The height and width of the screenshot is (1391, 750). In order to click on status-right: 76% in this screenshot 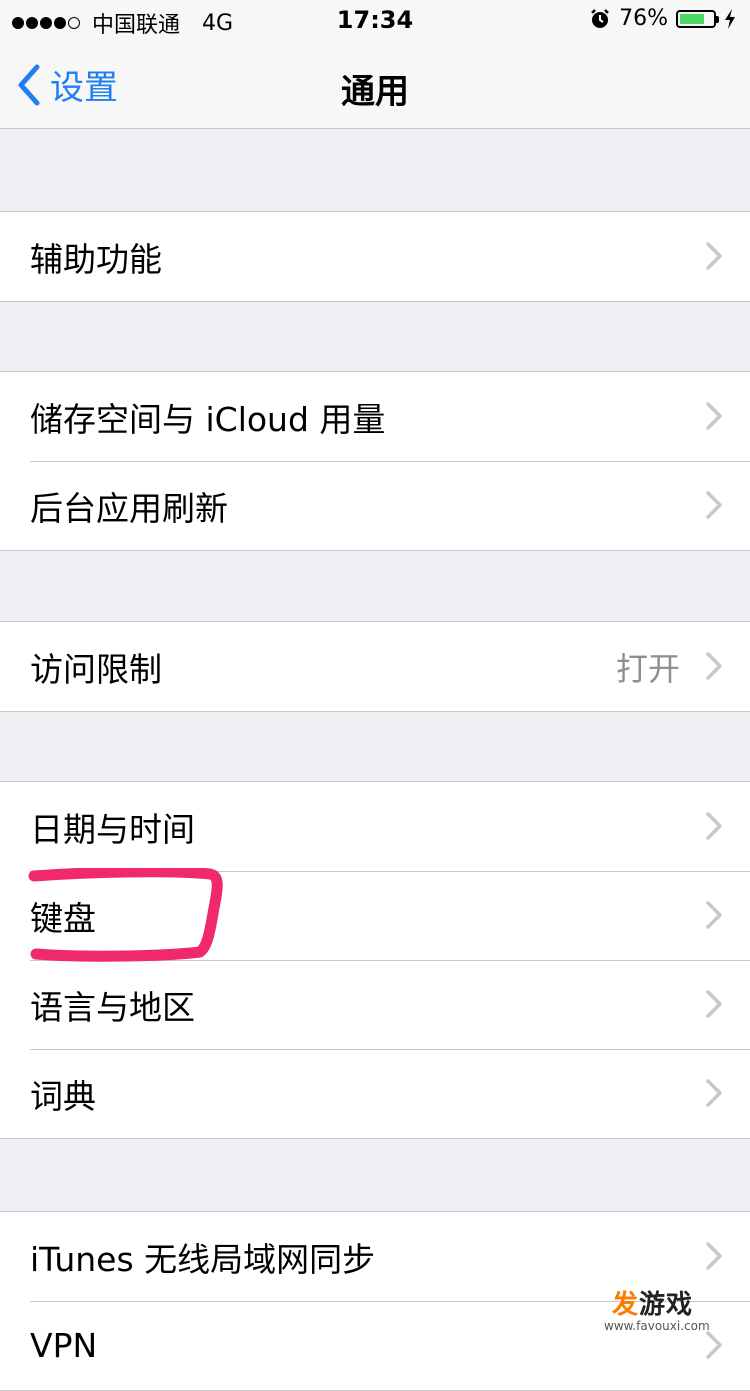, I will do `click(662, 18)`.